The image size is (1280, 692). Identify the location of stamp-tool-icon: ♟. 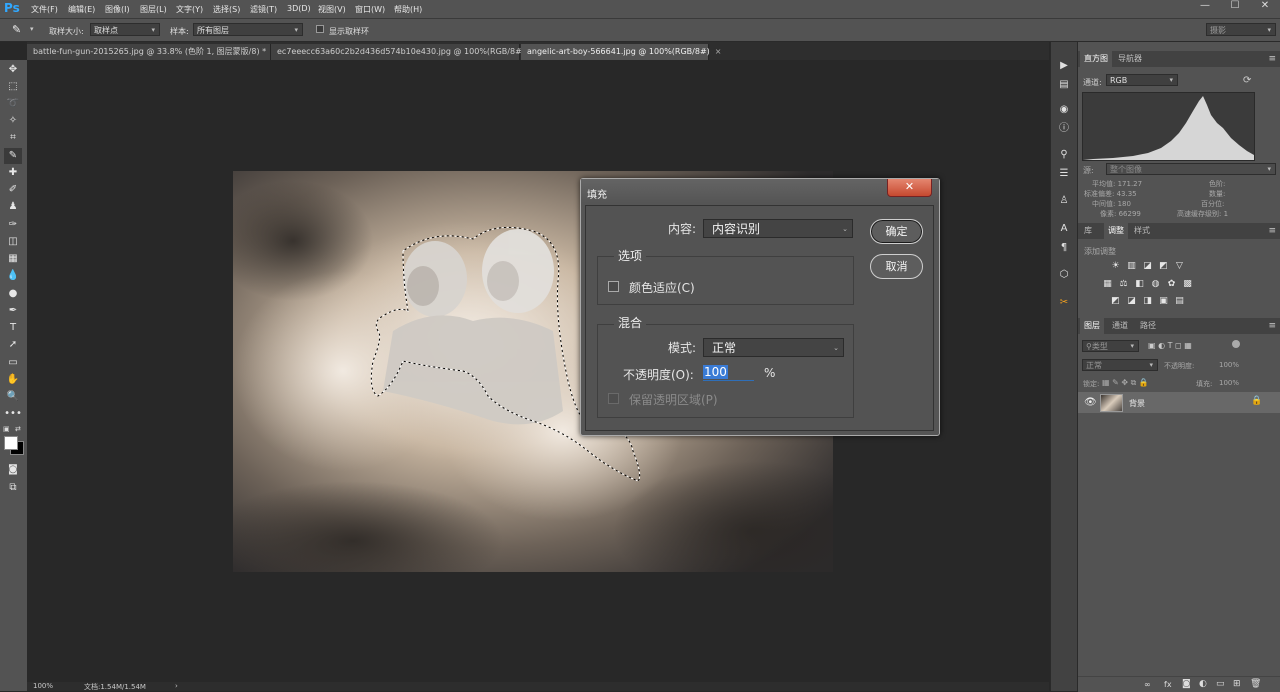
(13, 207).